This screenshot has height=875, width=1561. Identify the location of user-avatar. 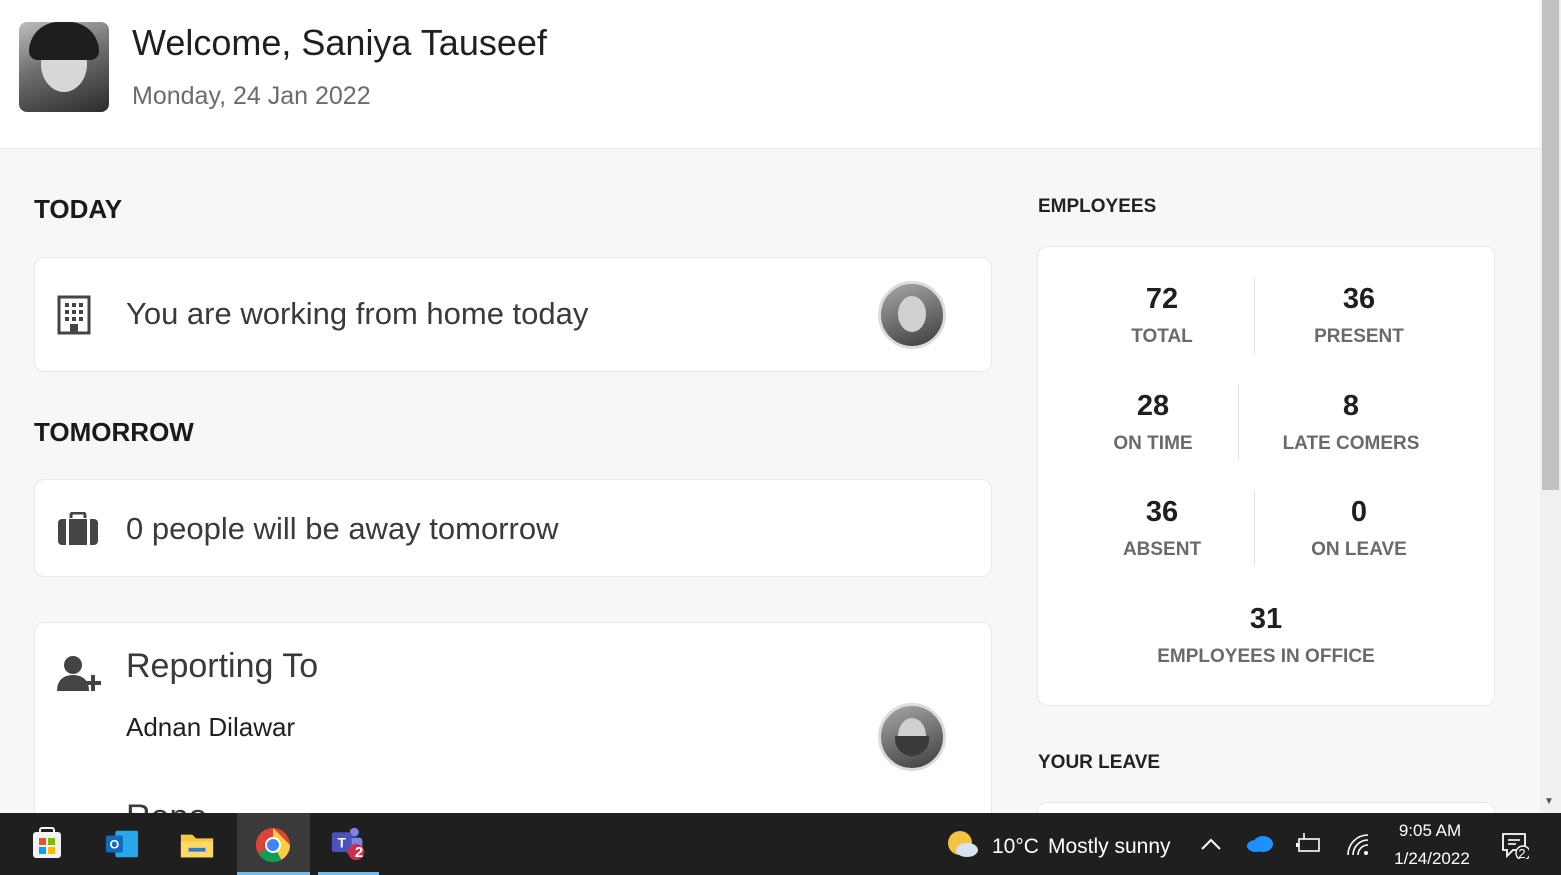
(64, 67).